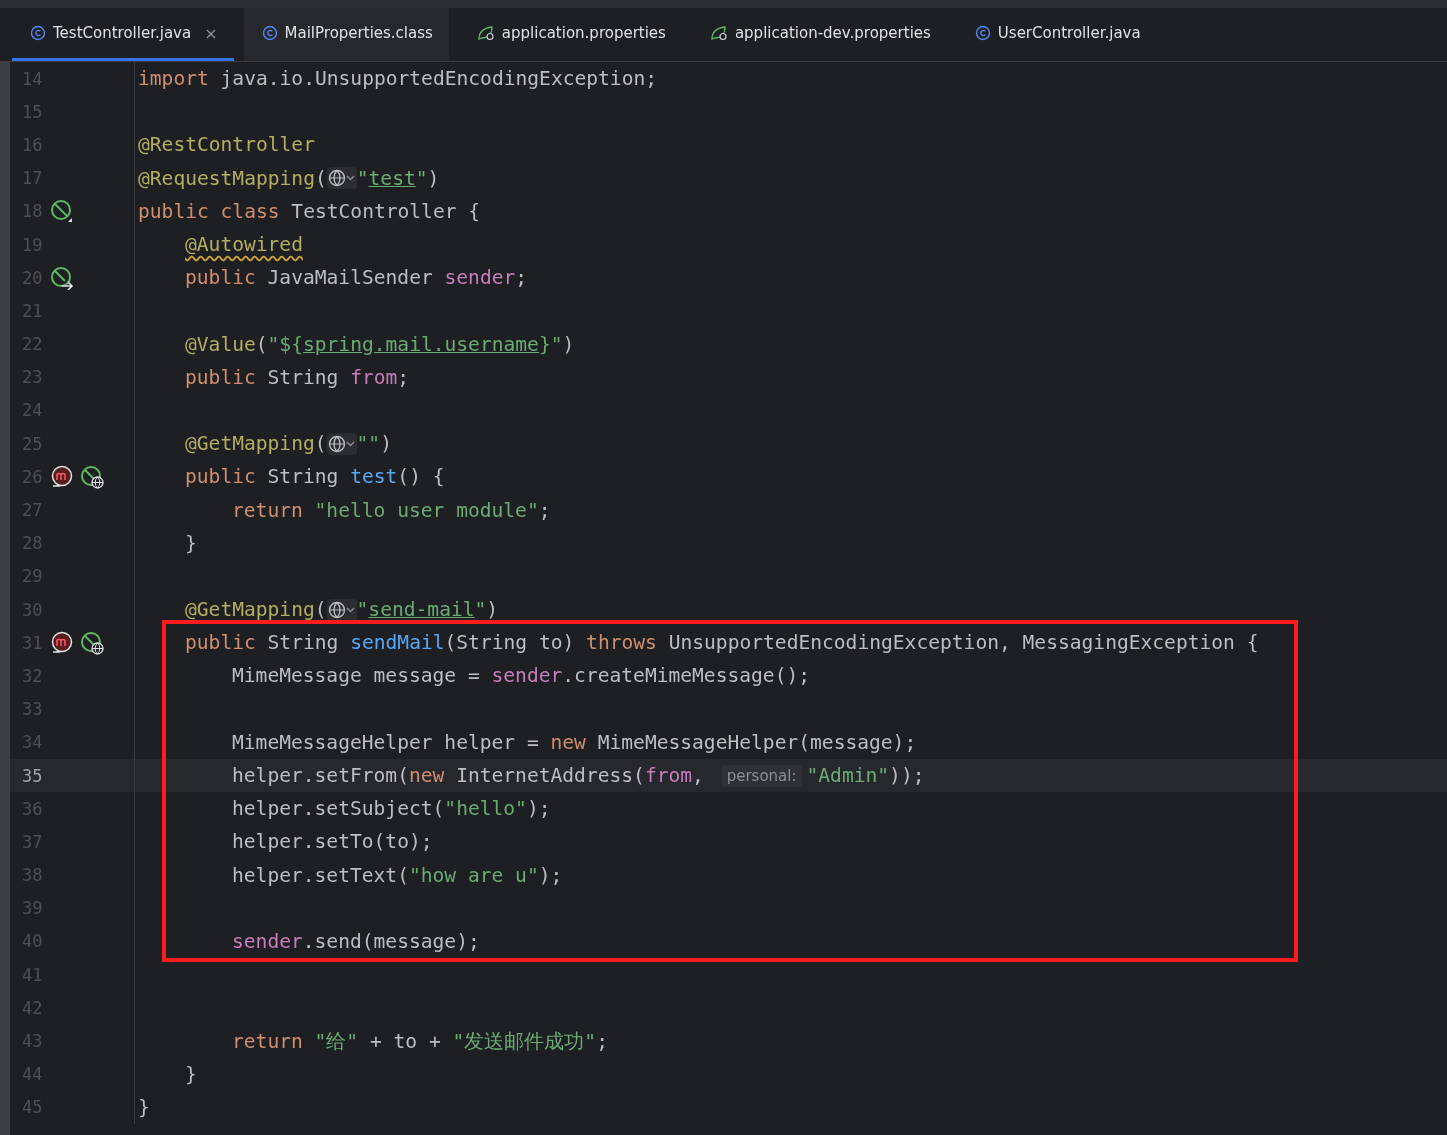 The width and height of the screenshot is (1447, 1135). What do you see at coordinates (386, 742) in the screenshot?
I see `code-token: MimeMessageHelper helper =` at bounding box center [386, 742].